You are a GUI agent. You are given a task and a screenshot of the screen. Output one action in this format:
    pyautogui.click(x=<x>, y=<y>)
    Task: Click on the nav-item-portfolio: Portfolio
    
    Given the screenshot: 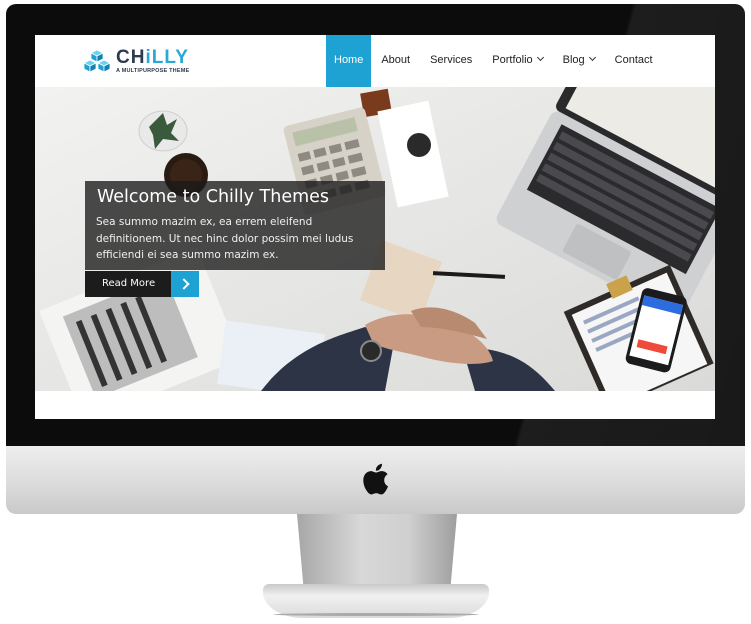 What is the action you would take?
    pyautogui.click(x=517, y=61)
    